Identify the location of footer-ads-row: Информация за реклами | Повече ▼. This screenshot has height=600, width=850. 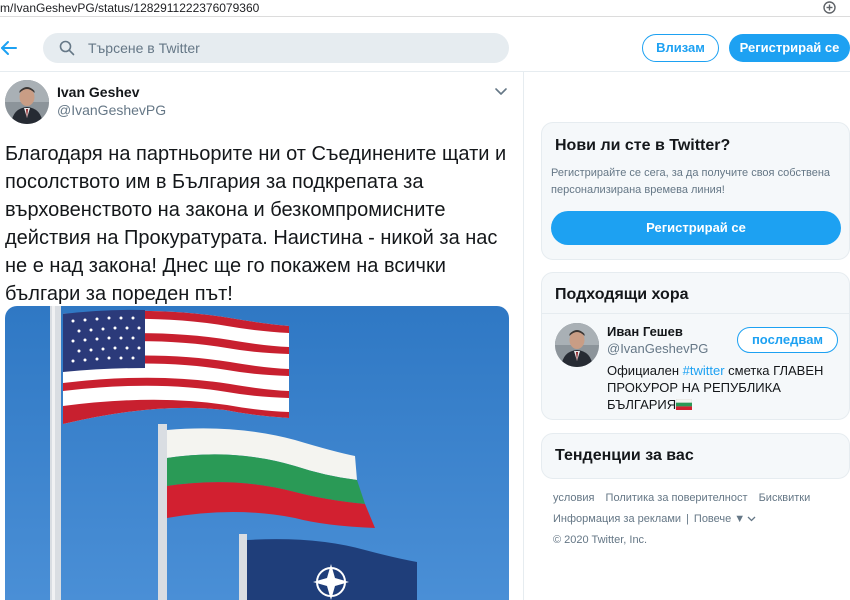
(654, 519).